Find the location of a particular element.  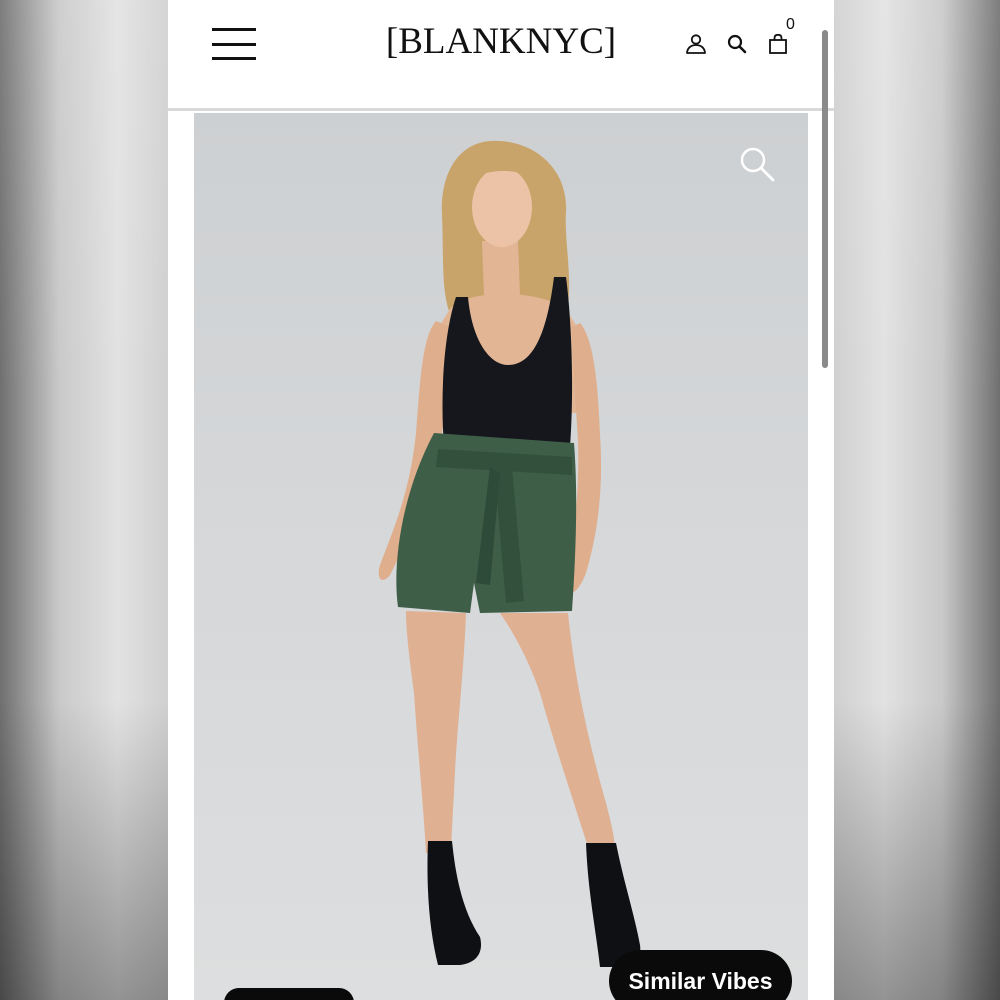

zoom-icon is located at coordinates (758, 165).